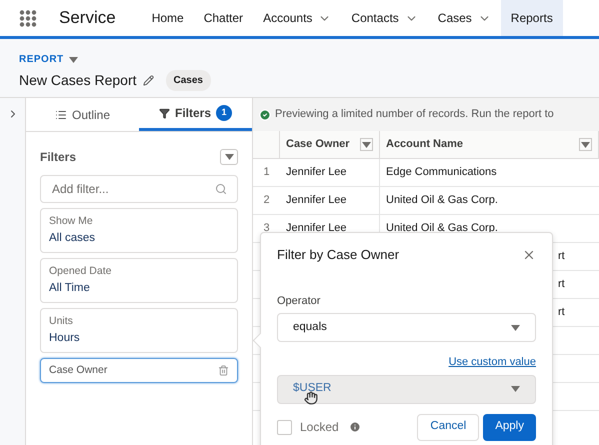 This screenshot has height=445, width=599. Describe the element at coordinates (448, 427) in the screenshot. I see `cancel-button: Cancel` at that location.